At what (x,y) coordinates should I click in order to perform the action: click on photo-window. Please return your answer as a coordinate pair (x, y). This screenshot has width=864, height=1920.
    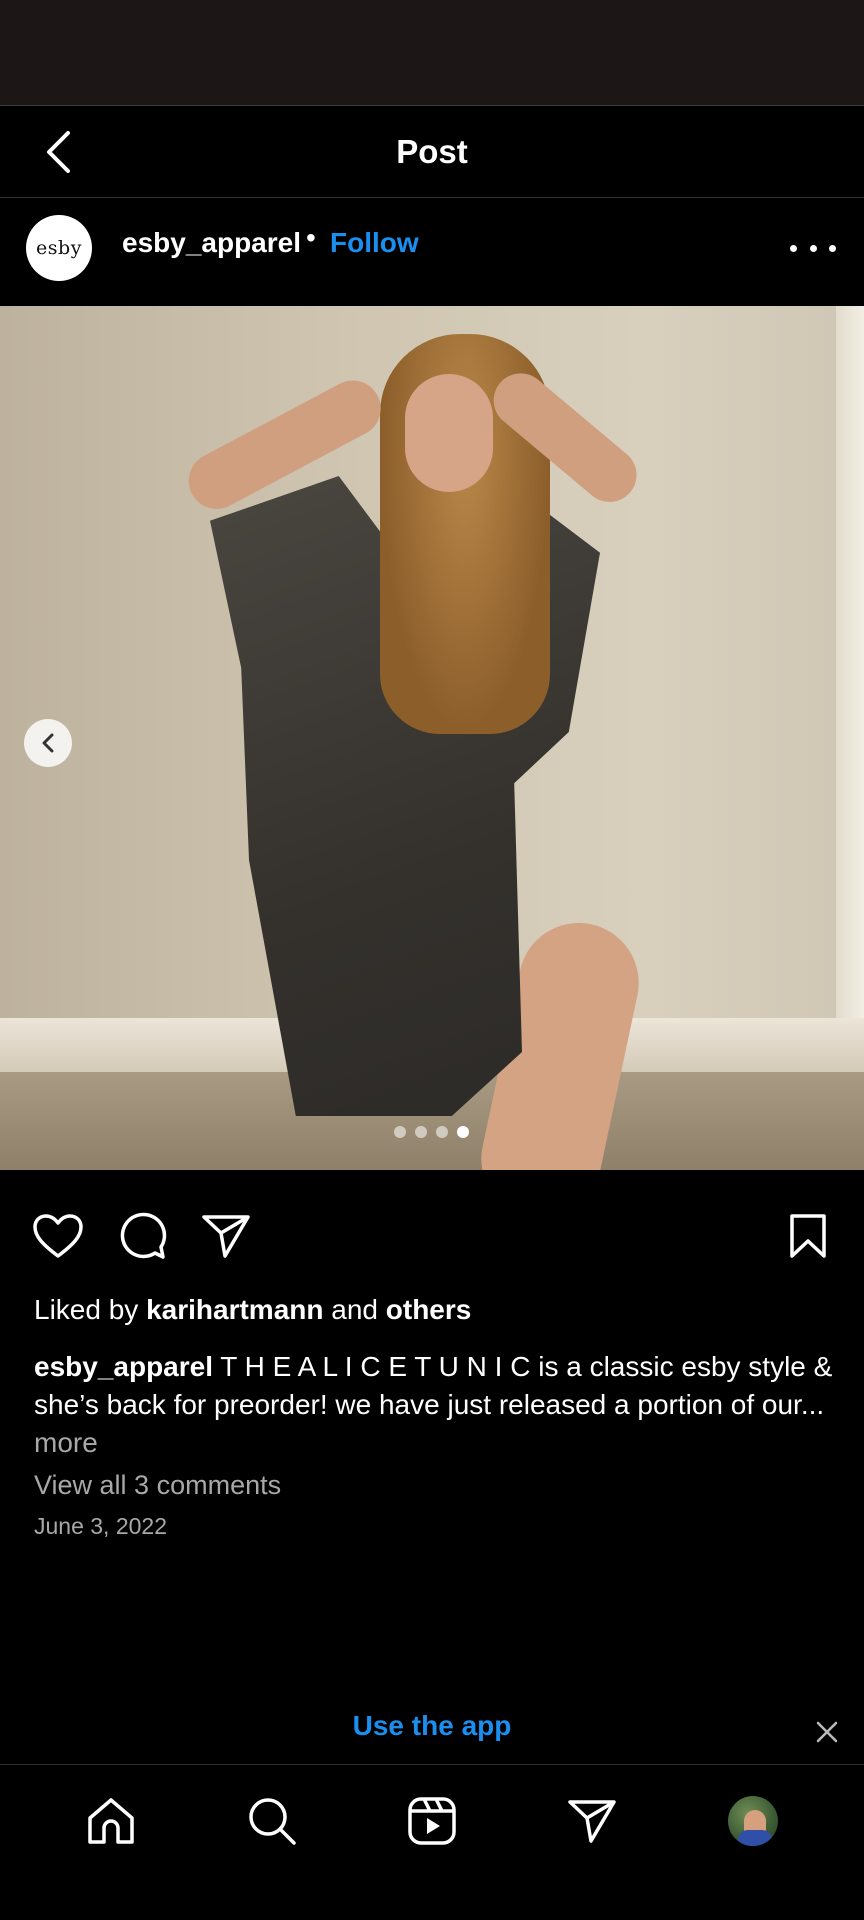
    Looking at the image, I should click on (850, 666).